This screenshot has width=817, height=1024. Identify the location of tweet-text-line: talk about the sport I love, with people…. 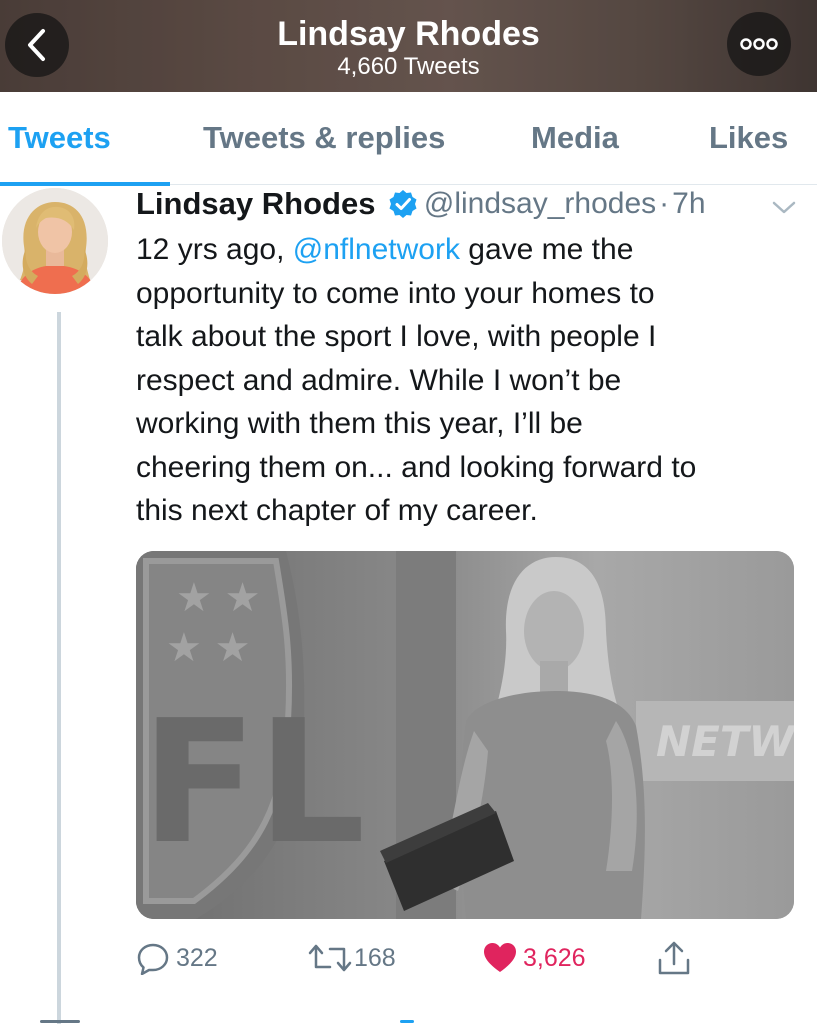
(396, 336).